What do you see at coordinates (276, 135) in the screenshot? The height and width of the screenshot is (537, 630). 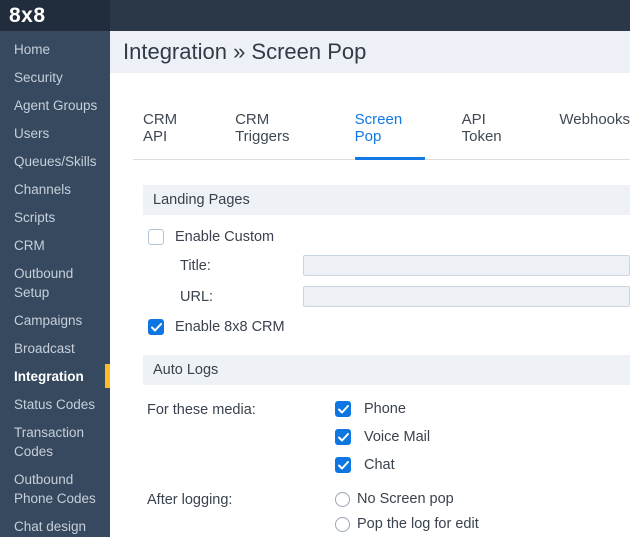 I see `tab-crm-triggers: CRM Triggers` at bounding box center [276, 135].